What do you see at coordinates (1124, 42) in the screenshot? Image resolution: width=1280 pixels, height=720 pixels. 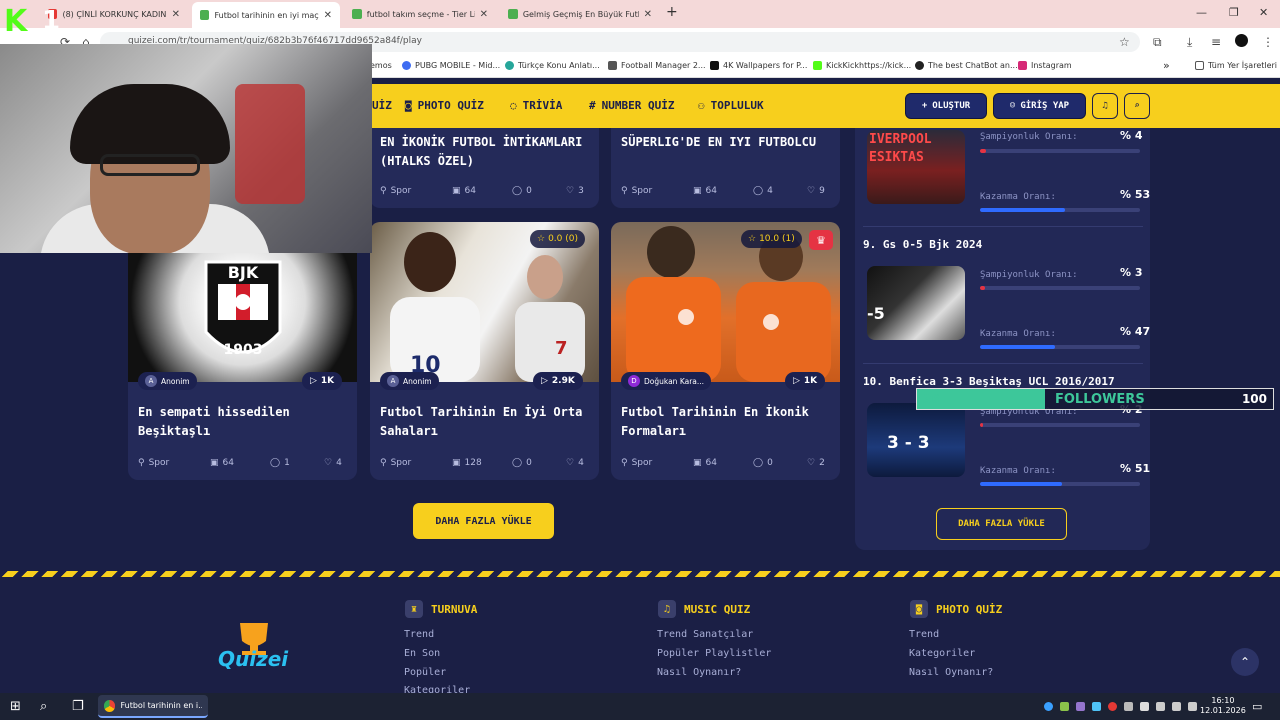 I see `bookmark-star-icon: ☆` at bounding box center [1124, 42].